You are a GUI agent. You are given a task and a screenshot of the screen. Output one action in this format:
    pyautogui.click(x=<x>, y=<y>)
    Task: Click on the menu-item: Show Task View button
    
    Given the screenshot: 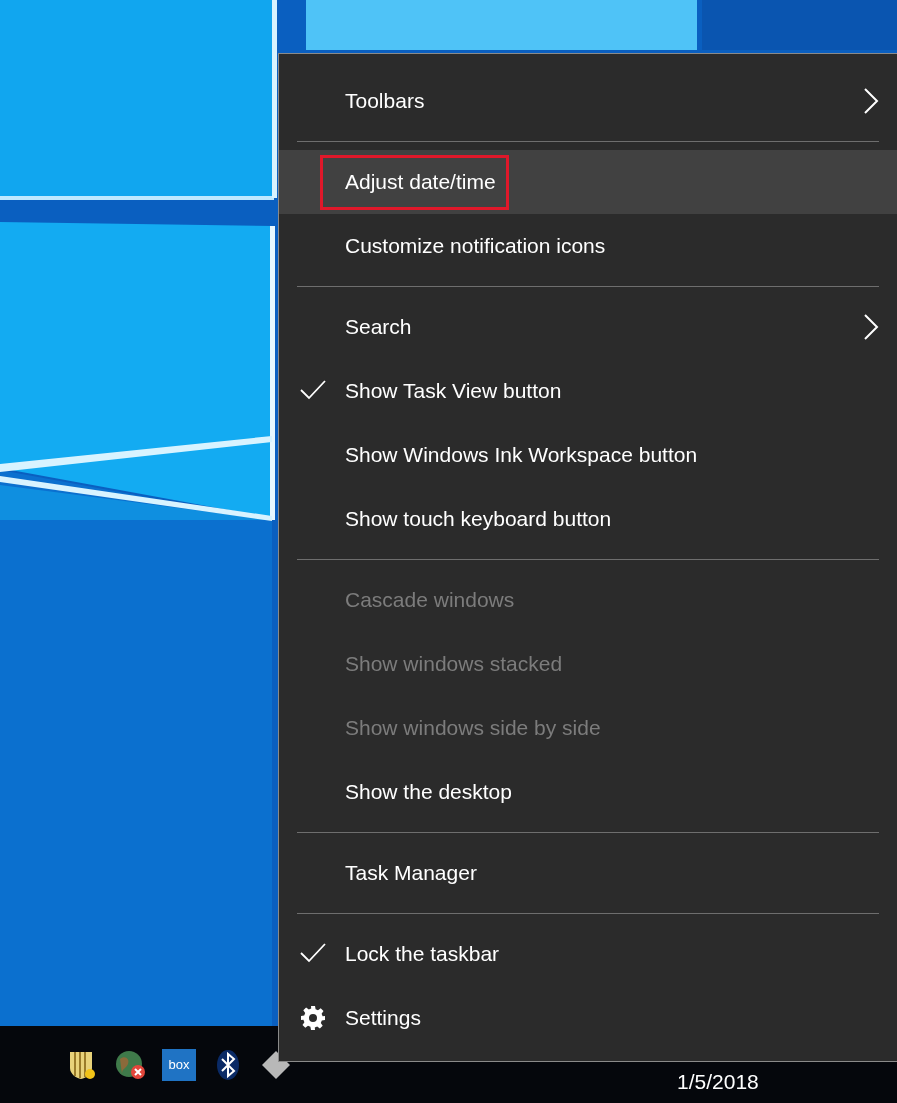 What is the action you would take?
    pyautogui.click(x=588, y=391)
    